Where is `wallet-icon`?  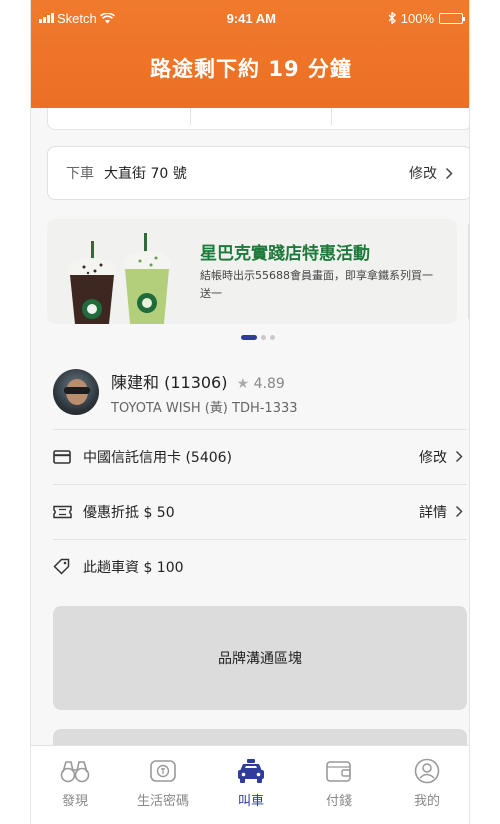
wallet-icon is located at coordinates (338, 771).